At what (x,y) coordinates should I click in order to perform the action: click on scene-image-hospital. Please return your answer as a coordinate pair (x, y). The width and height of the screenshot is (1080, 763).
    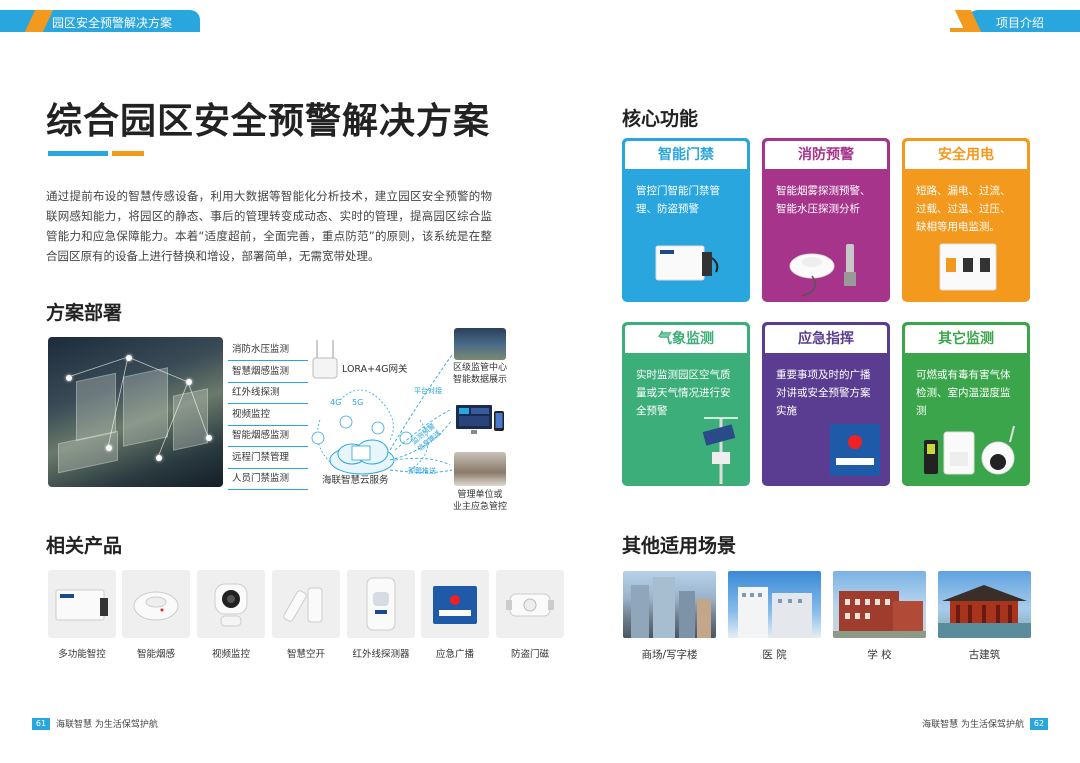
    Looking at the image, I should click on (774, 604).